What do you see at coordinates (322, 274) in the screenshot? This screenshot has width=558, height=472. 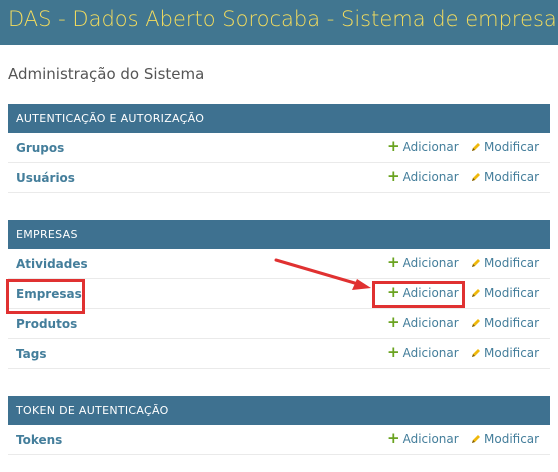 I see `arrow-icon` at bounding box center [322, 274].